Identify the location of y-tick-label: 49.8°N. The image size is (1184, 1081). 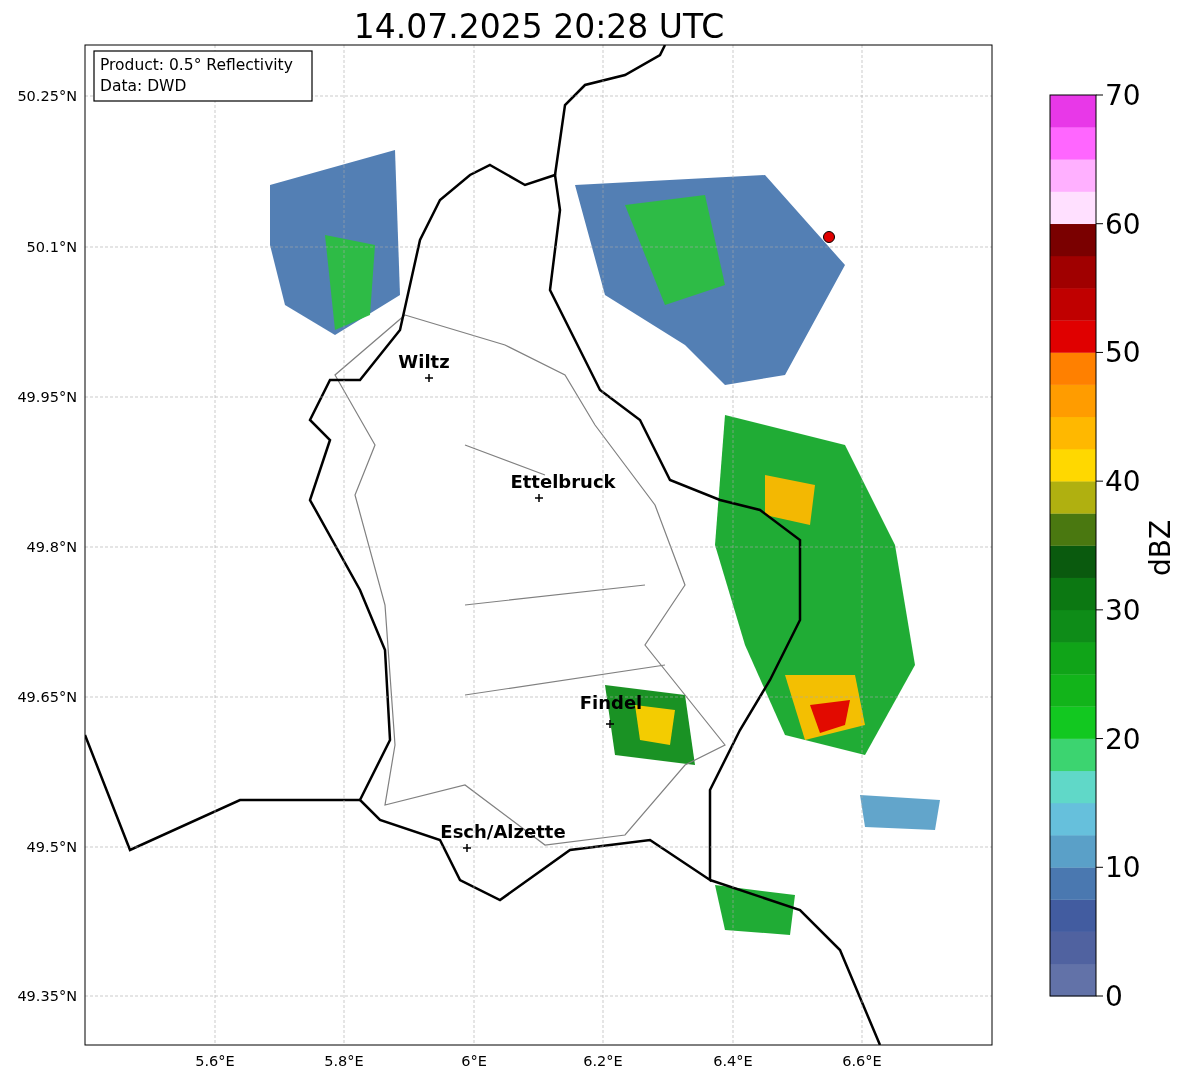
(51, 547).